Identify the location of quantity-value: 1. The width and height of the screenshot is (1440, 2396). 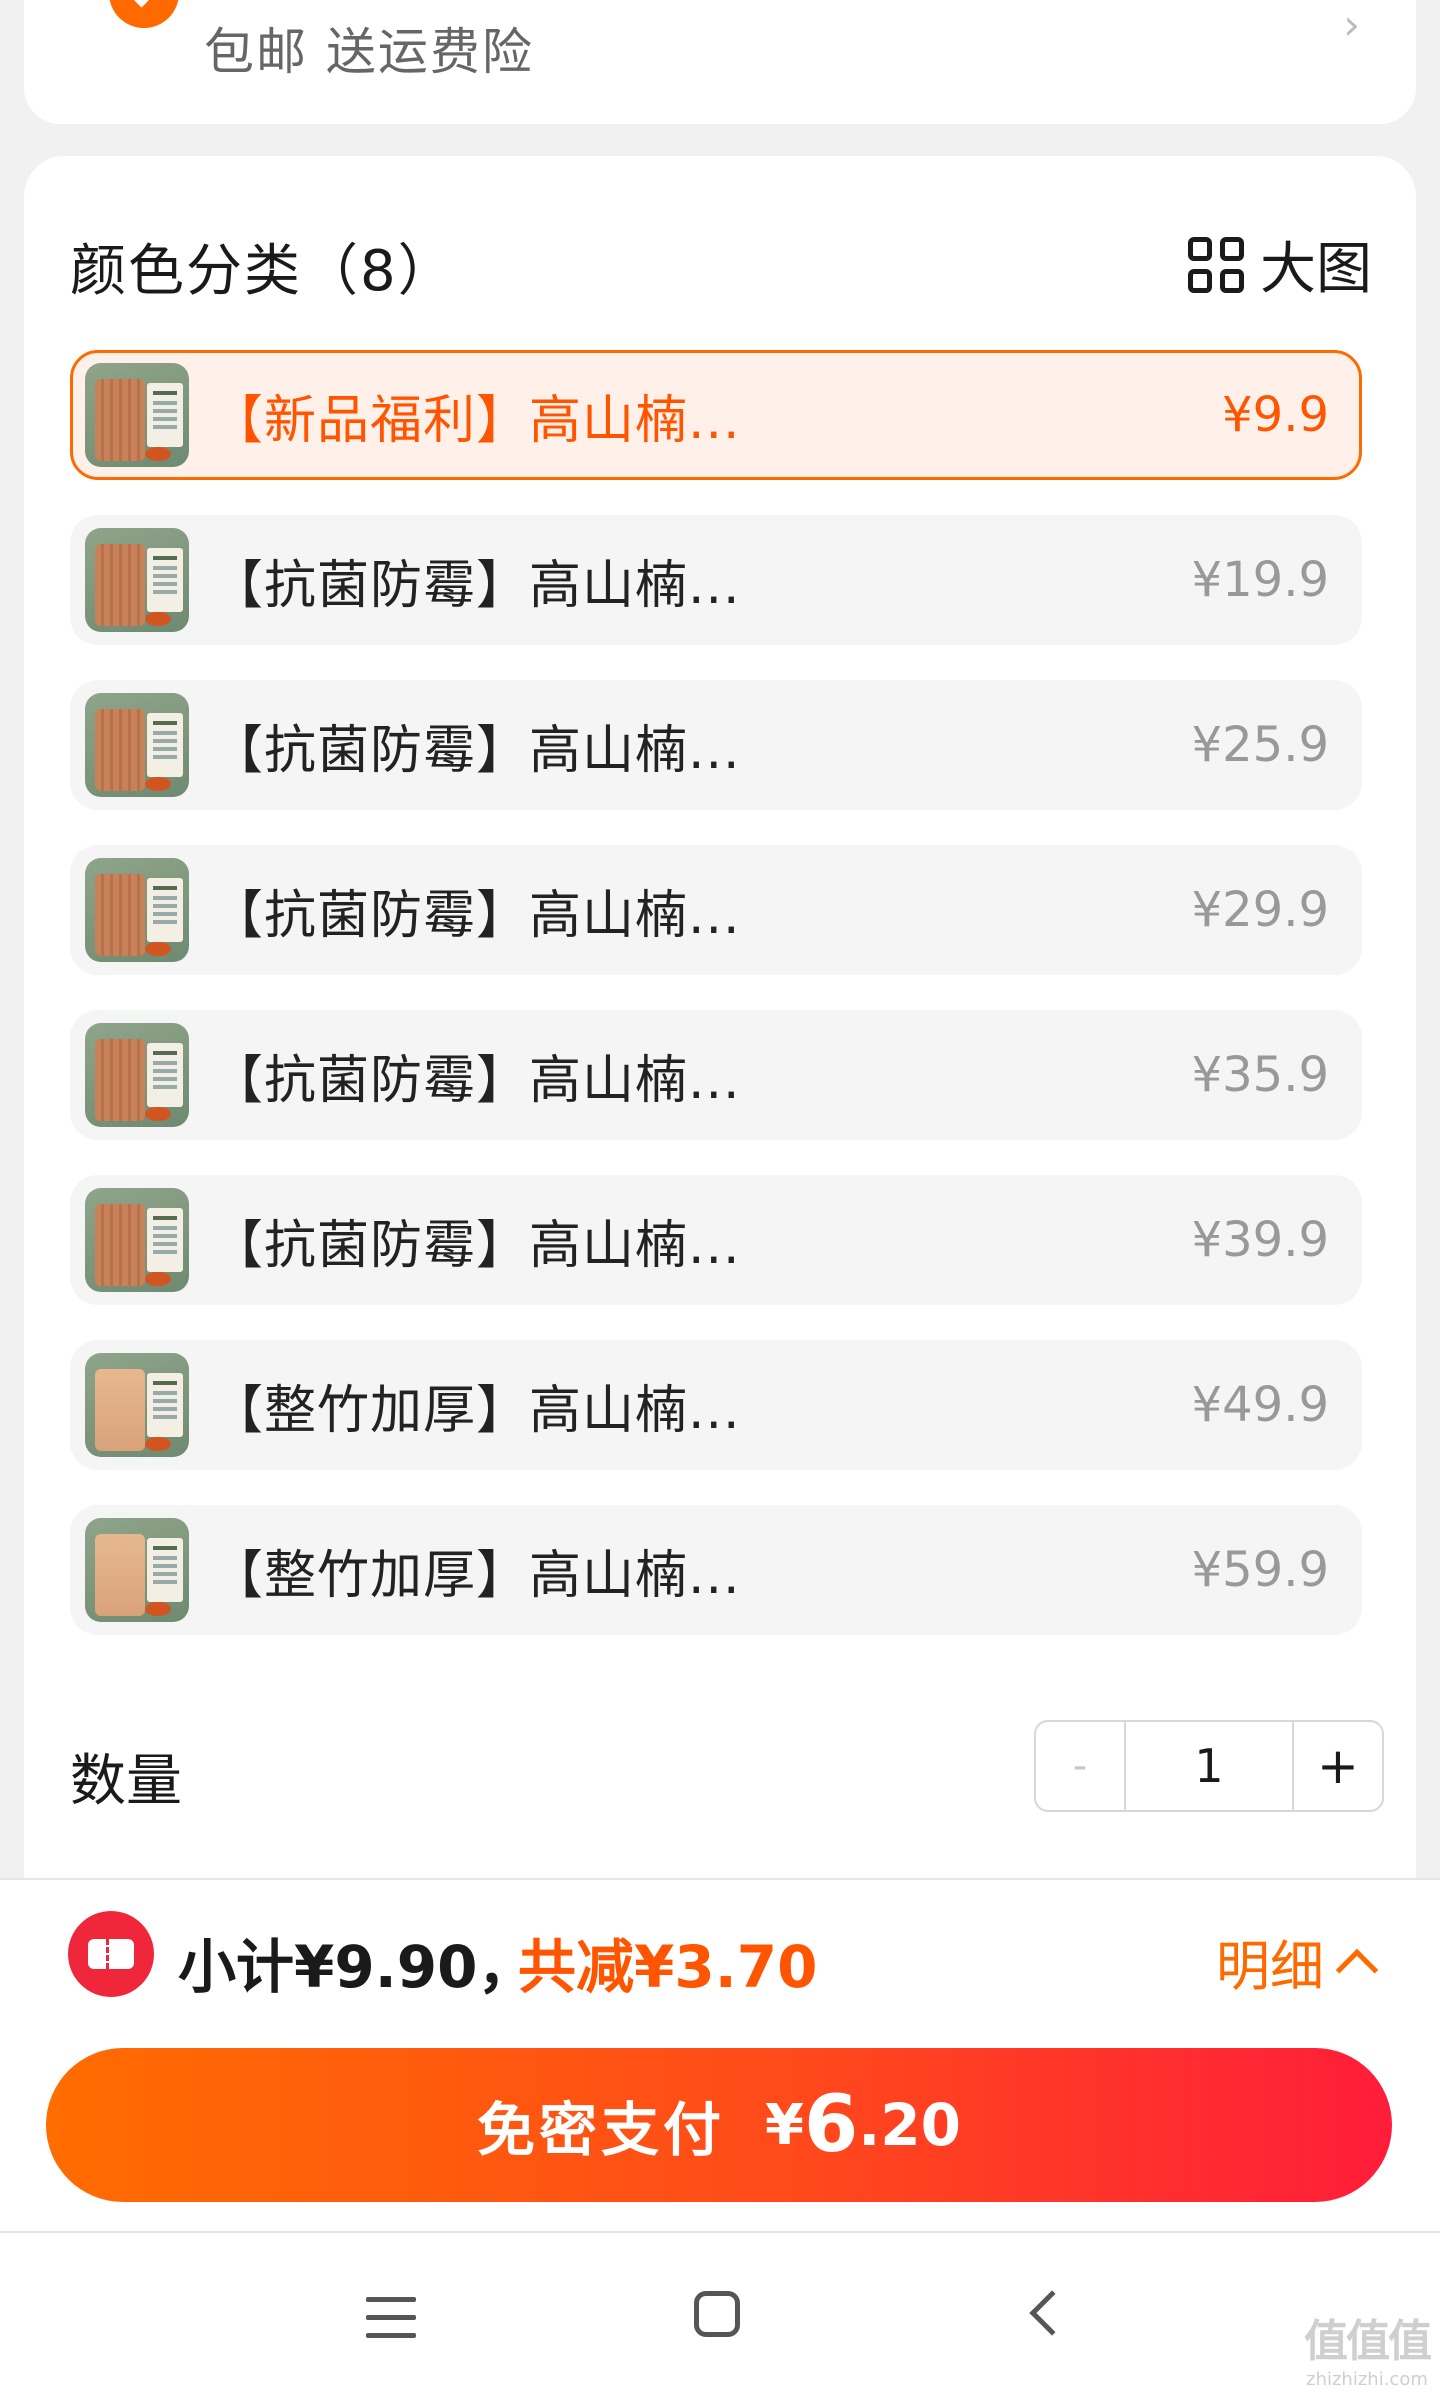
(1209, 1766).